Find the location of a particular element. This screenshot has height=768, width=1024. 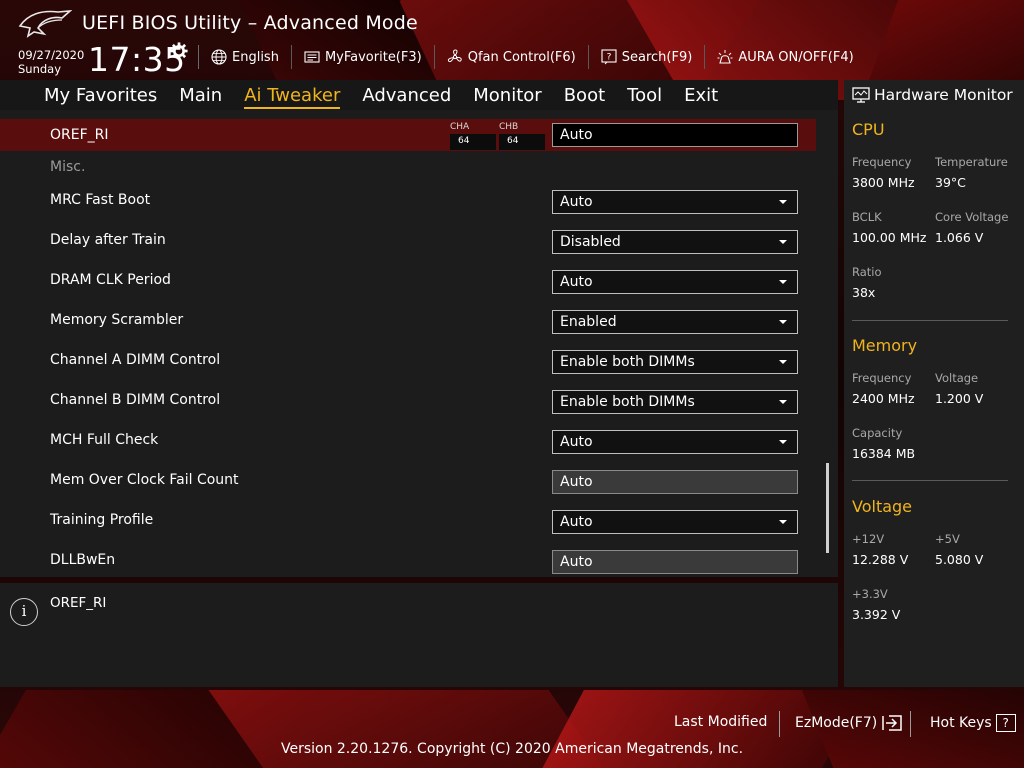

language-label: English is located at coordinates (255, 57).